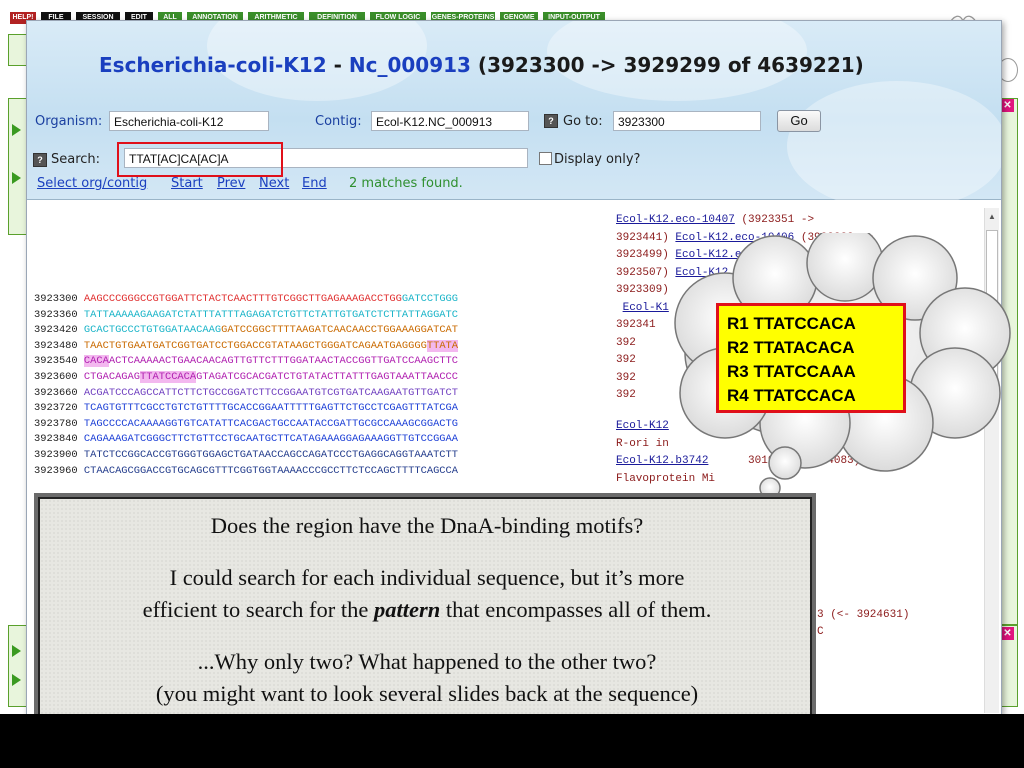 This screenshot has height=768, width=1024. I want to click on go-button: Go, so click(799, 121).